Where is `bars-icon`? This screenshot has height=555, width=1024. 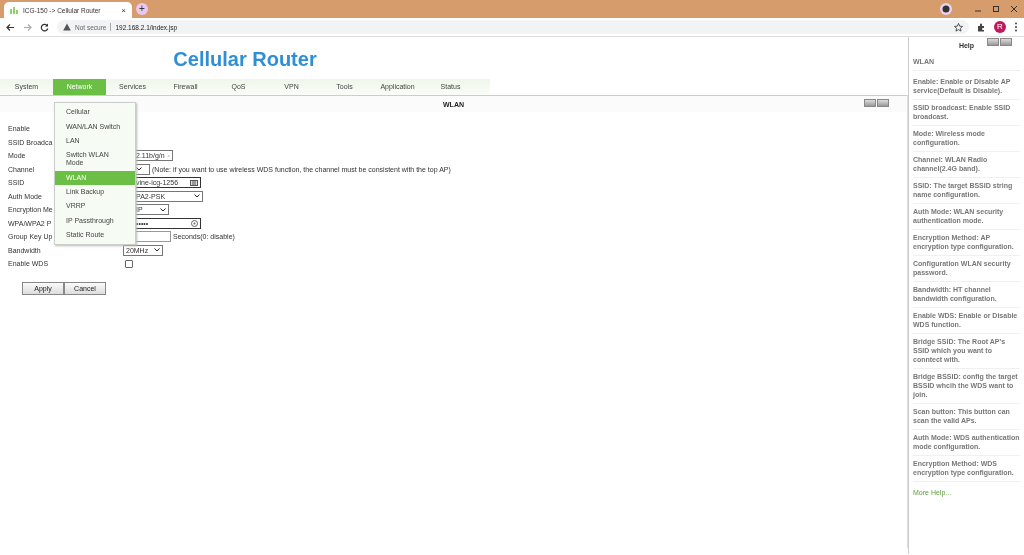 bars-icon is located at coordinates (14, 10).